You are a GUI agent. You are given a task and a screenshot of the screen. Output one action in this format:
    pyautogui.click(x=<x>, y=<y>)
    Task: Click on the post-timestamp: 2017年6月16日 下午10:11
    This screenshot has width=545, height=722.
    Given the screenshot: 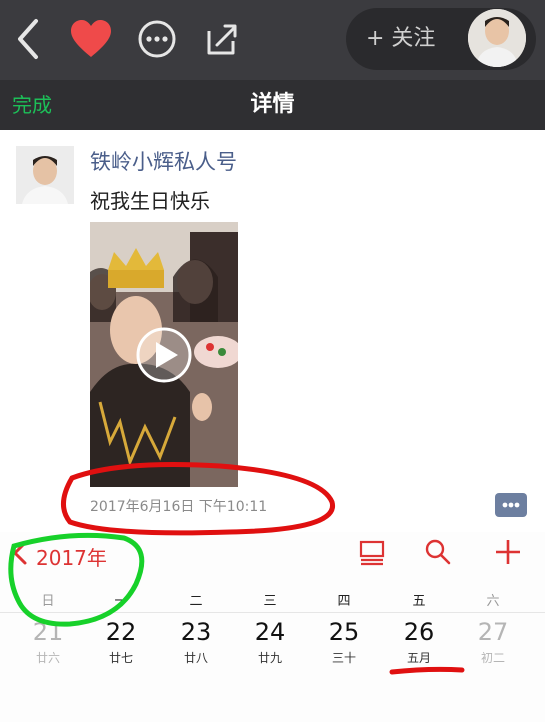 What is the action you would take?
    pyautogui.click(x=179, y=507)
    